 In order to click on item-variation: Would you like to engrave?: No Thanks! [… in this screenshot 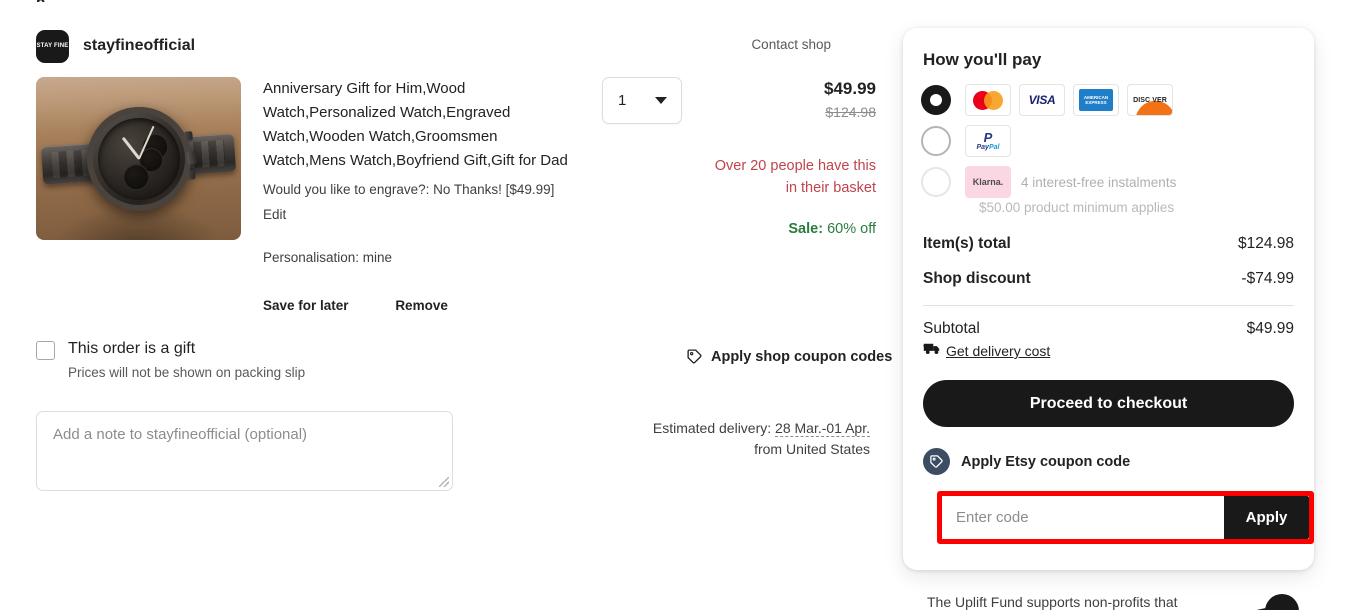, I will do `click(409, 189)`.